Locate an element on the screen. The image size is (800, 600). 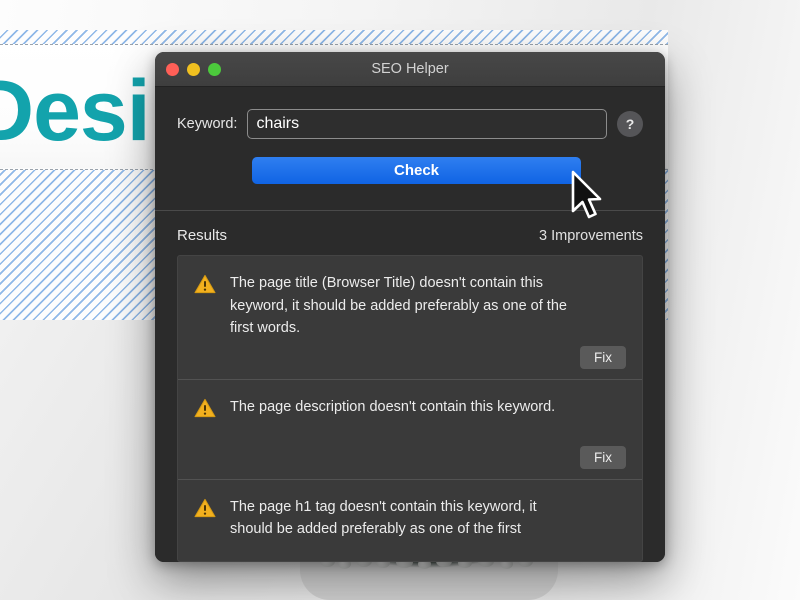
window-title: SEO Helper is located at coordinates (410, 69).